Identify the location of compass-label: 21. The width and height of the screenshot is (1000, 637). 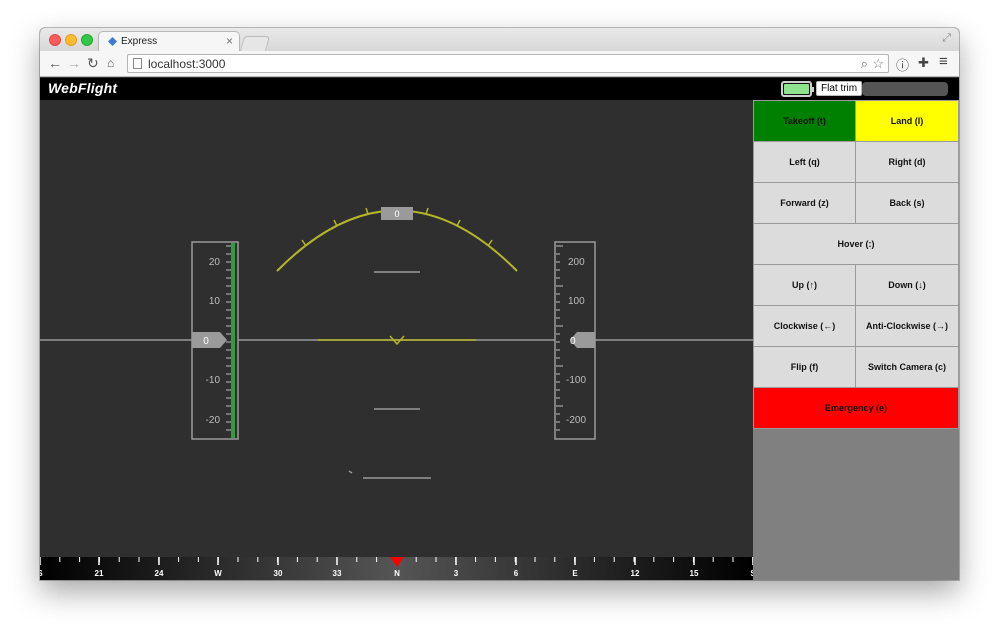
(99, 573).